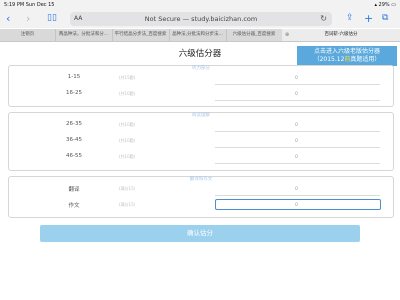 This screenshot has width=400, height=300. What do you see at coordinates (323, 18) in the screenshot?
I see `reload-icon: ↻` at bounding box center [323, 18].